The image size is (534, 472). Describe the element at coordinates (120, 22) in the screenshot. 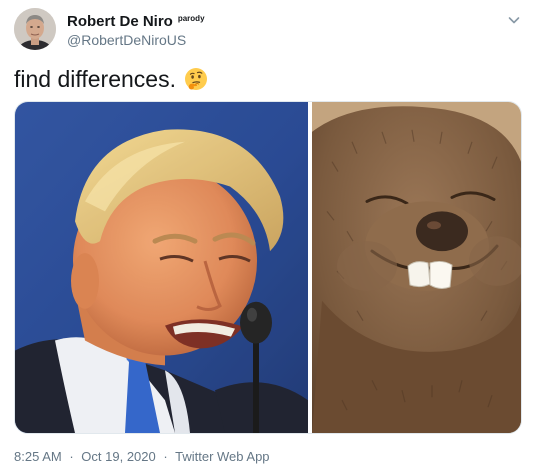

I see `author-display-name: Robert De Niro` at that location.